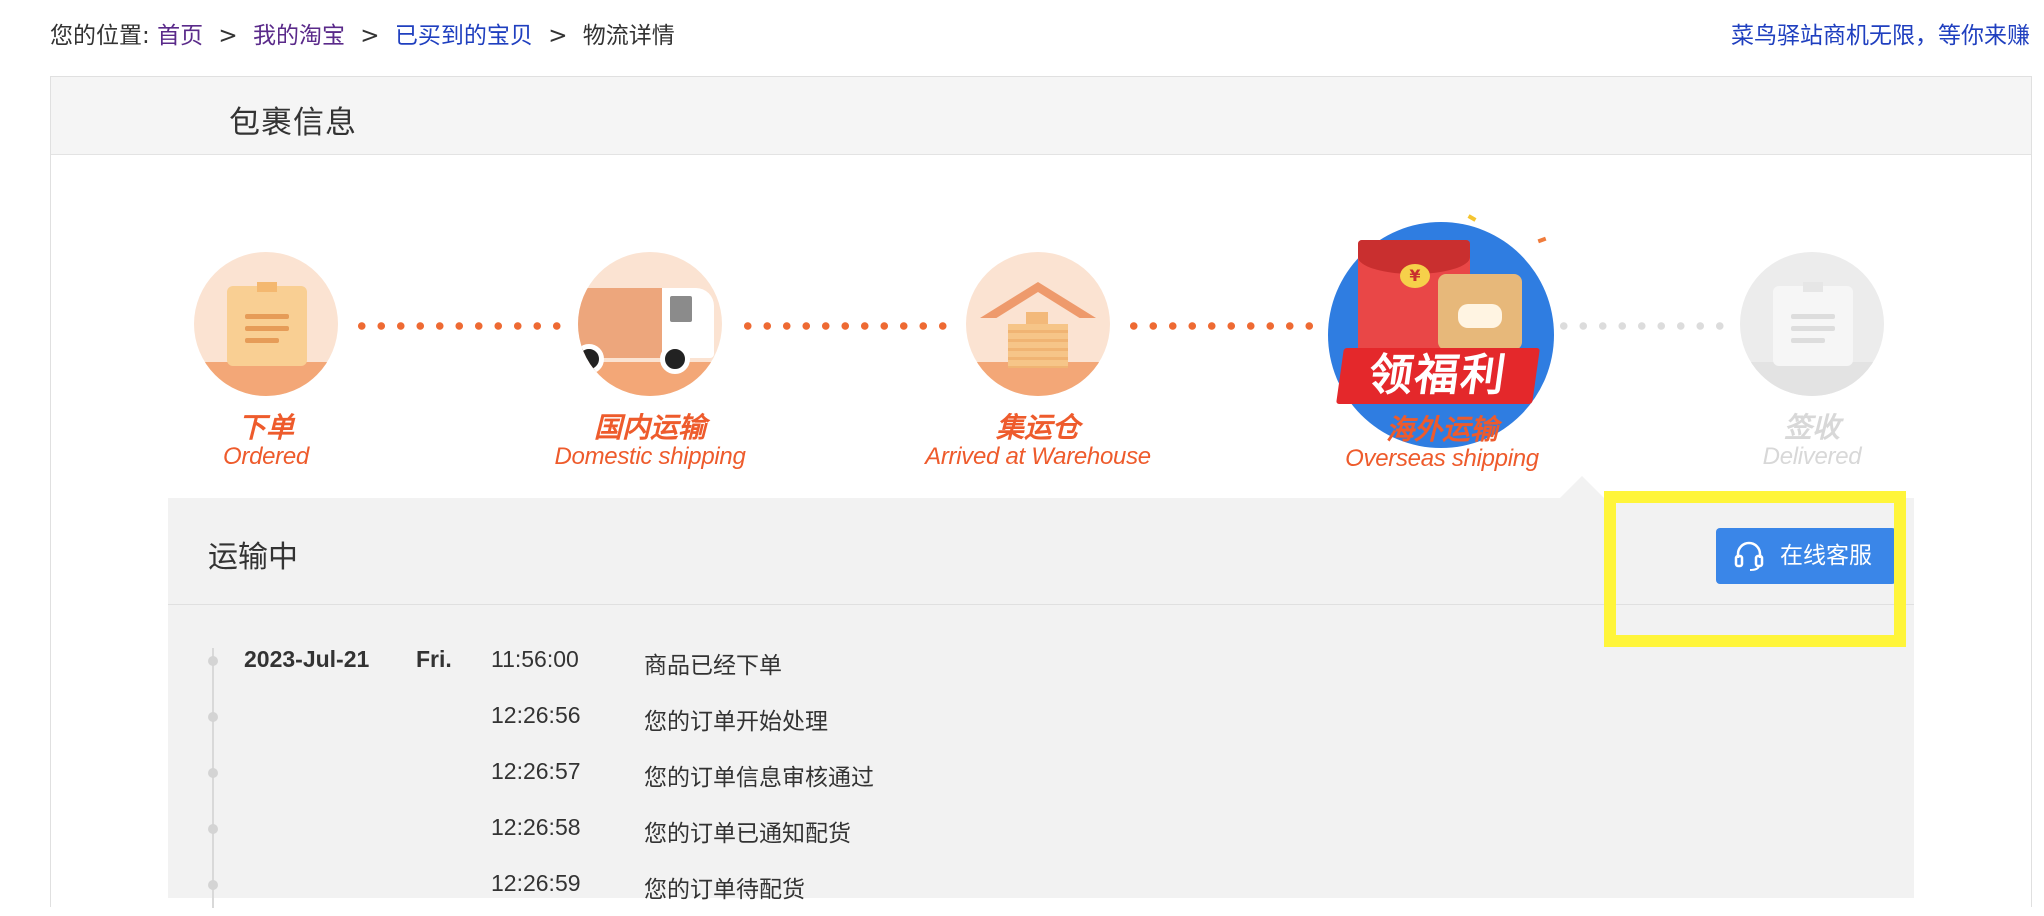 Image resolution: width=2044 pixels, height=916 pixels. I want to click on step-label-cn: 国内运输, so click(649, 427).